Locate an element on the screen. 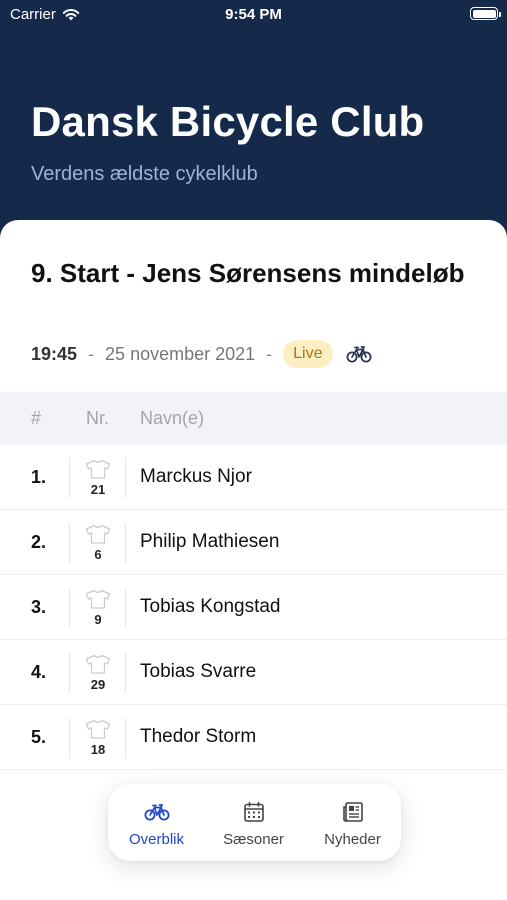  rider-name: Tobias Kongstad is located at coordinates (210, 606).